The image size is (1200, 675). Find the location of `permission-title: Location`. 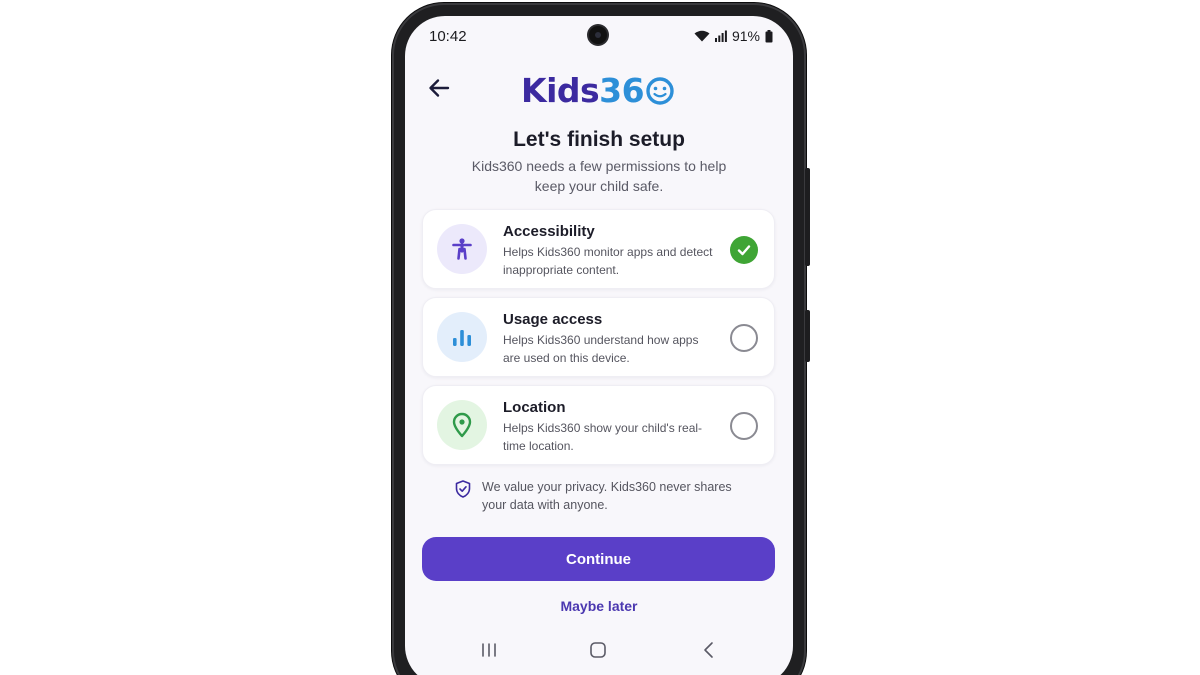

permission-title: Location is located at coordinates (534, 407).